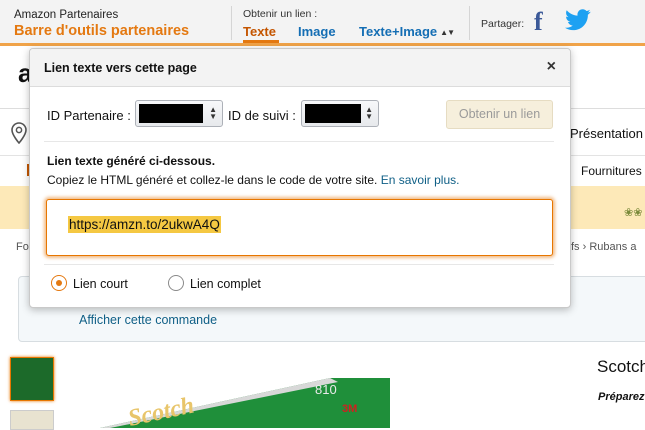 The height and width of the screenshot is (430, 645). What do you see at coordinates (606, 133) in the screenshot?
I see `nav-item-presentation: Présentation` at bounding box center [606, 133].